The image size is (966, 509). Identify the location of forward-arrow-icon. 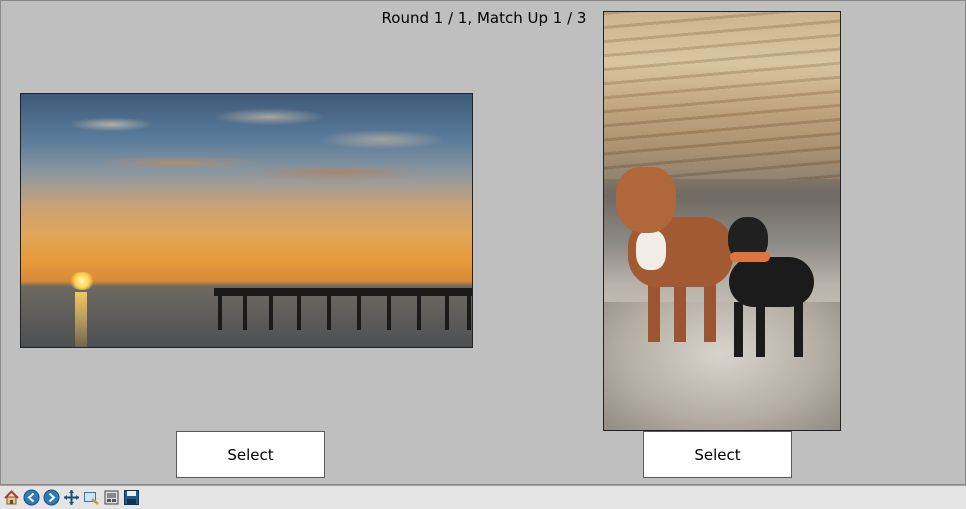
(51, 497).